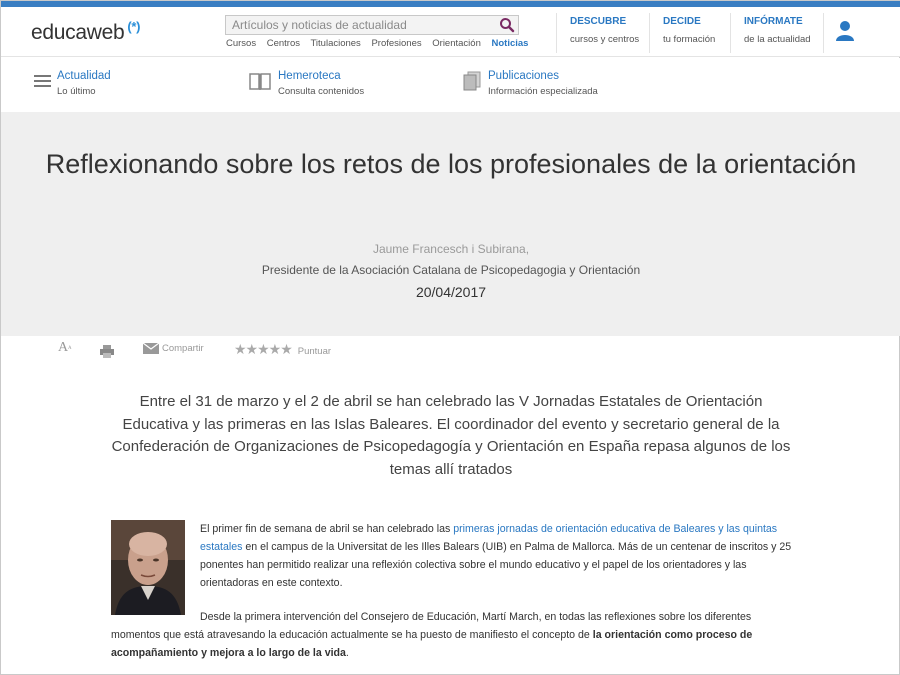 The width and height of the screenshot is (900, 675). Describe the element at coordinates (777, 39) in the screenshot. I see `nav-informate-subtitle: de la actualidad` at that location.